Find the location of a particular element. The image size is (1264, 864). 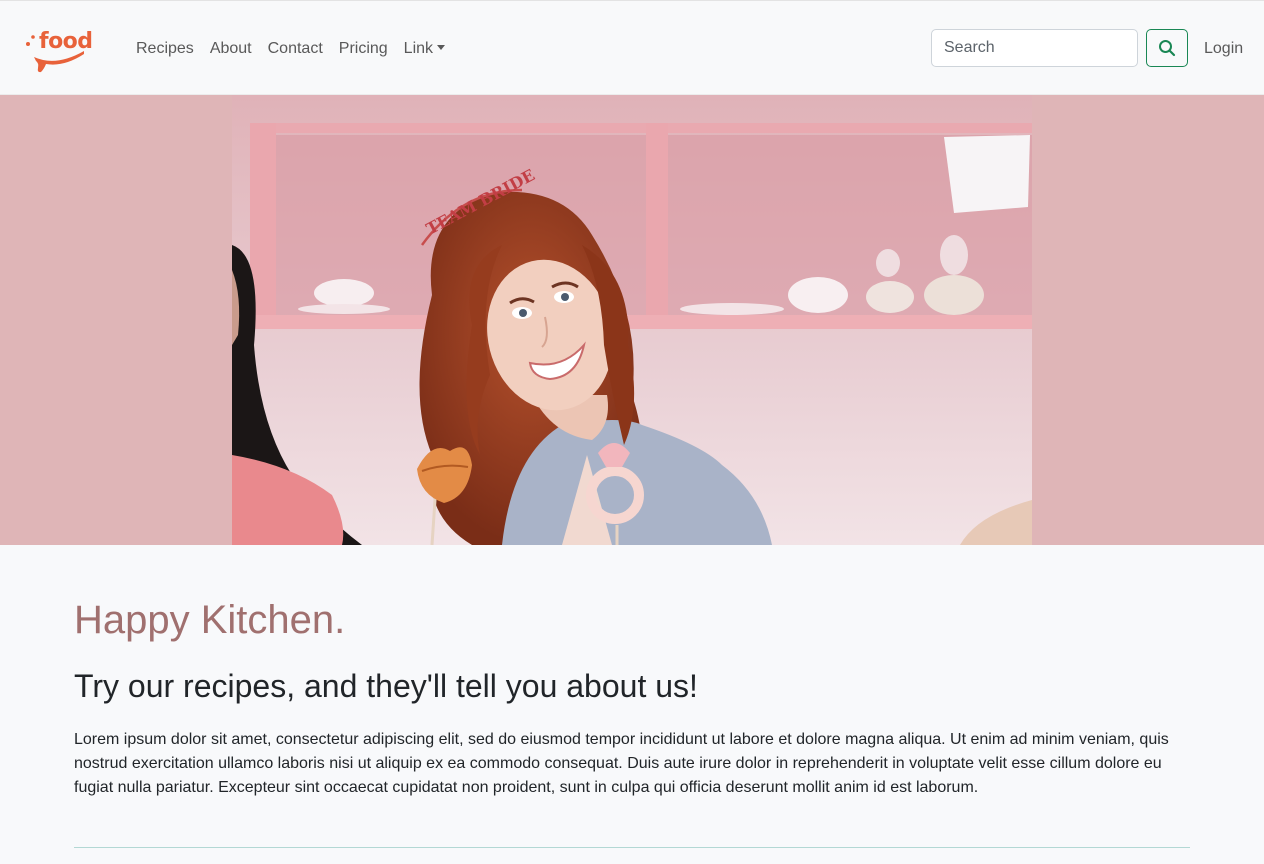

nav-link-contact: Contact is located at coordinates (295, 49).